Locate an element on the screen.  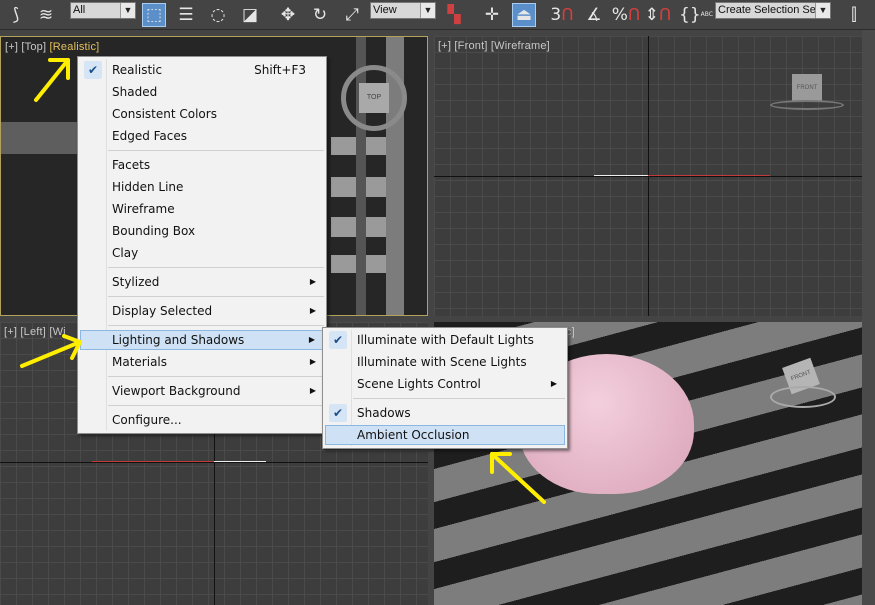
select-by-name-icon: ☰ is located at coordinates (186, 15).